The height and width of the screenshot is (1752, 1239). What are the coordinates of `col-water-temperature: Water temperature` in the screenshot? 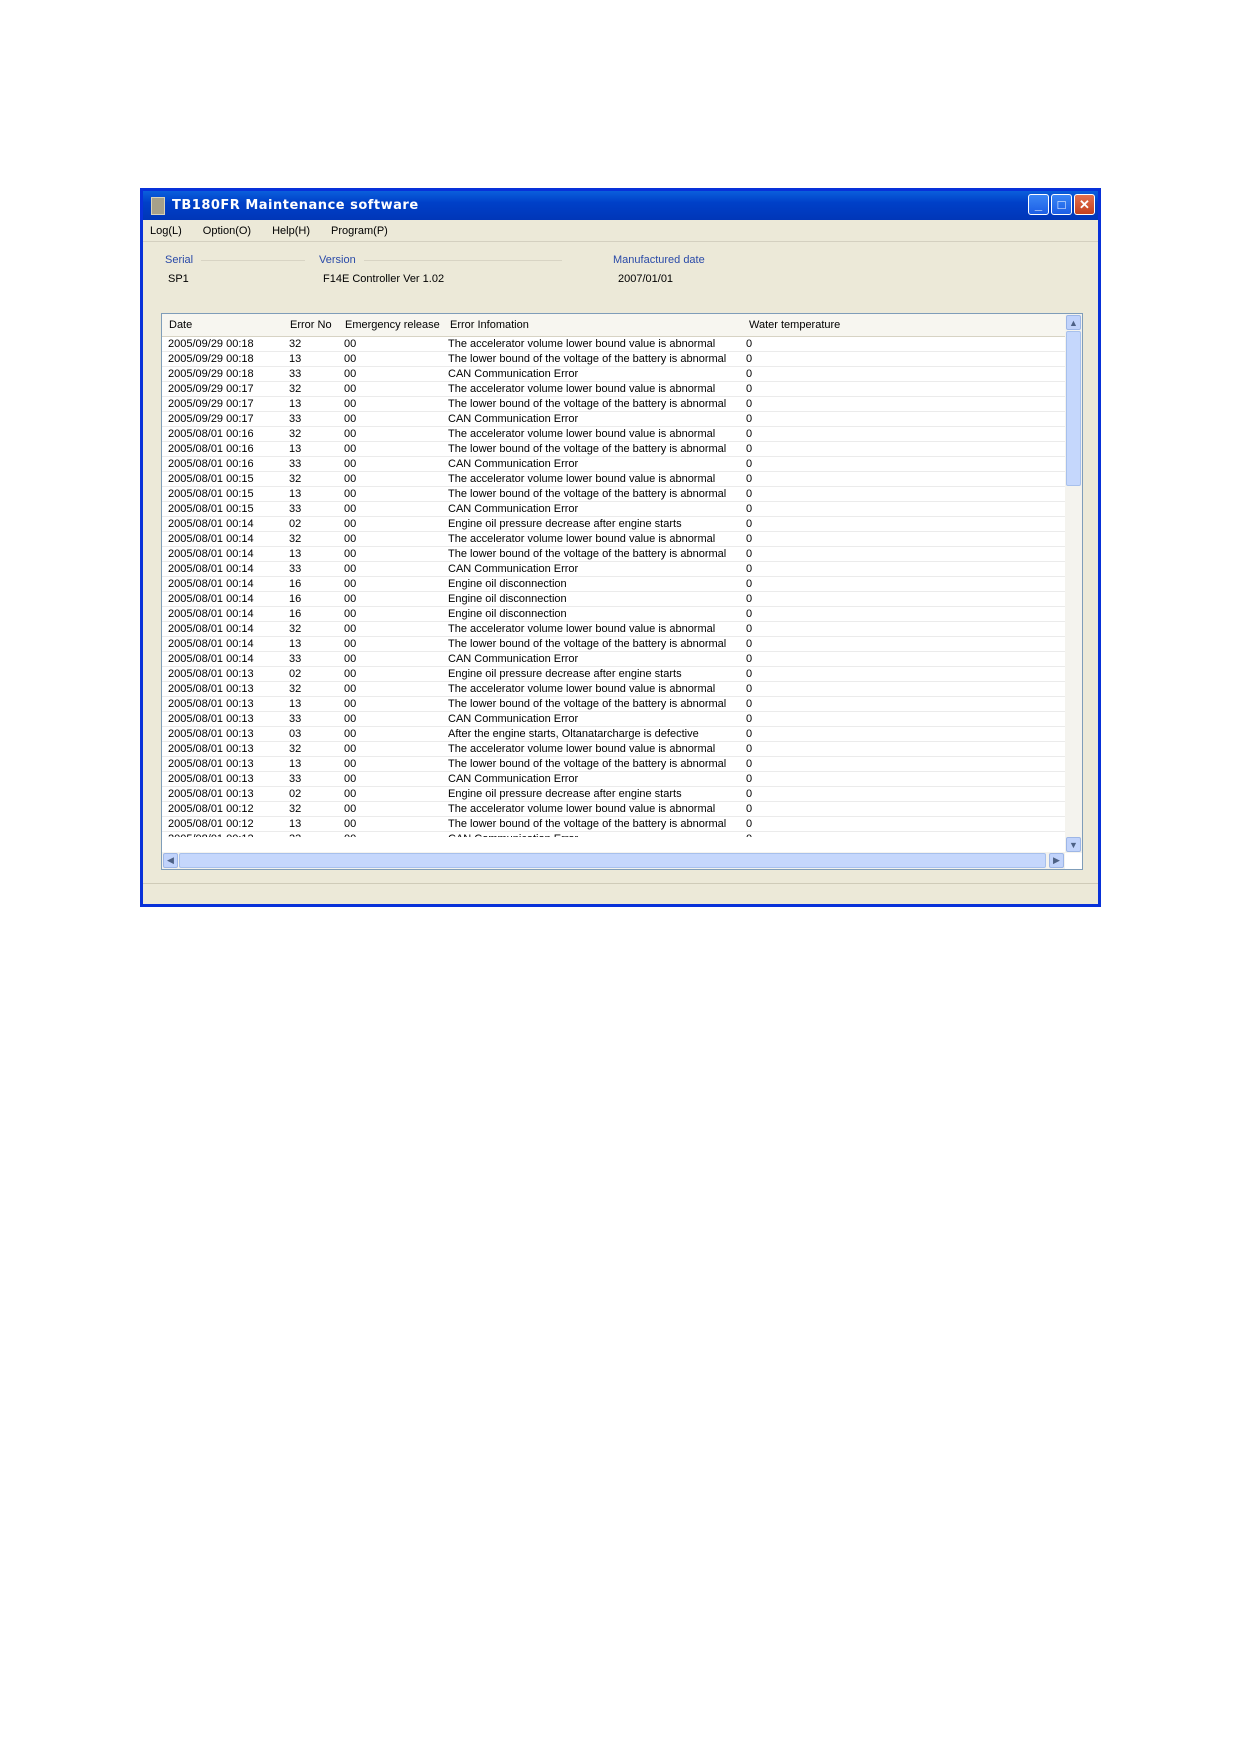 It's located at (794, 325).